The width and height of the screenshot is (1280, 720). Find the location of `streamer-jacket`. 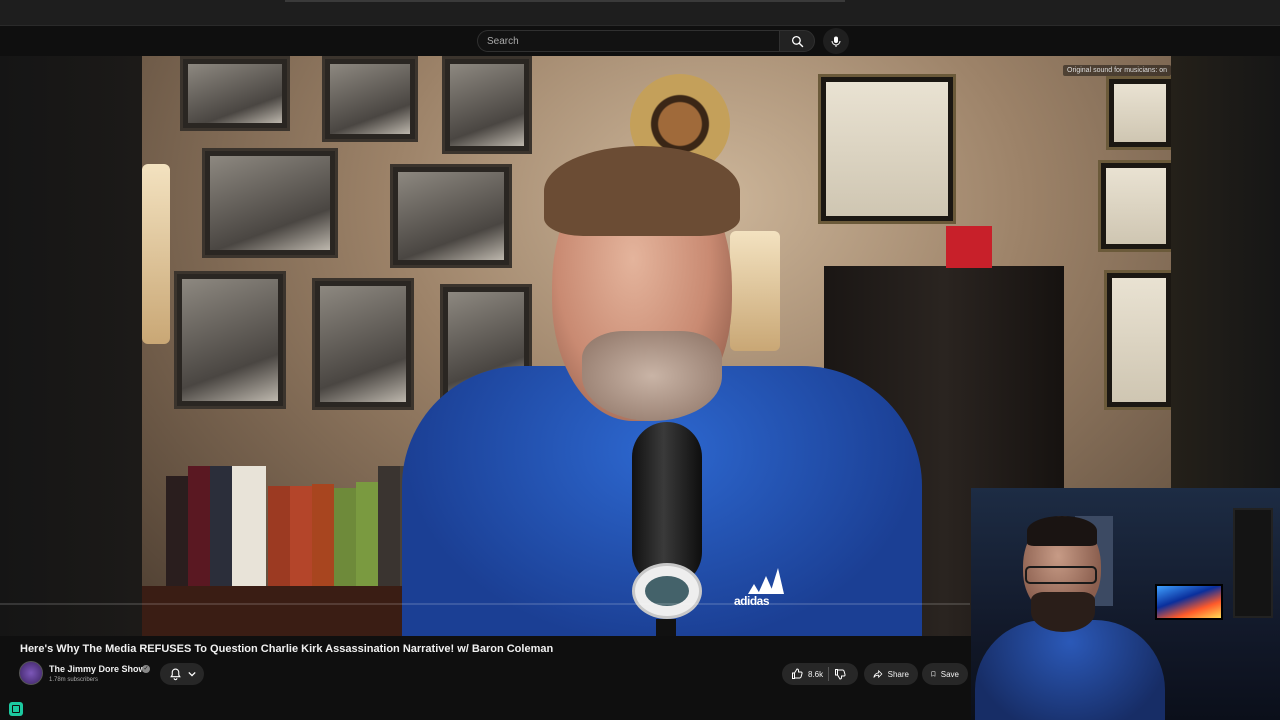

streamer-jacket is located at coordinates (1070, 670).